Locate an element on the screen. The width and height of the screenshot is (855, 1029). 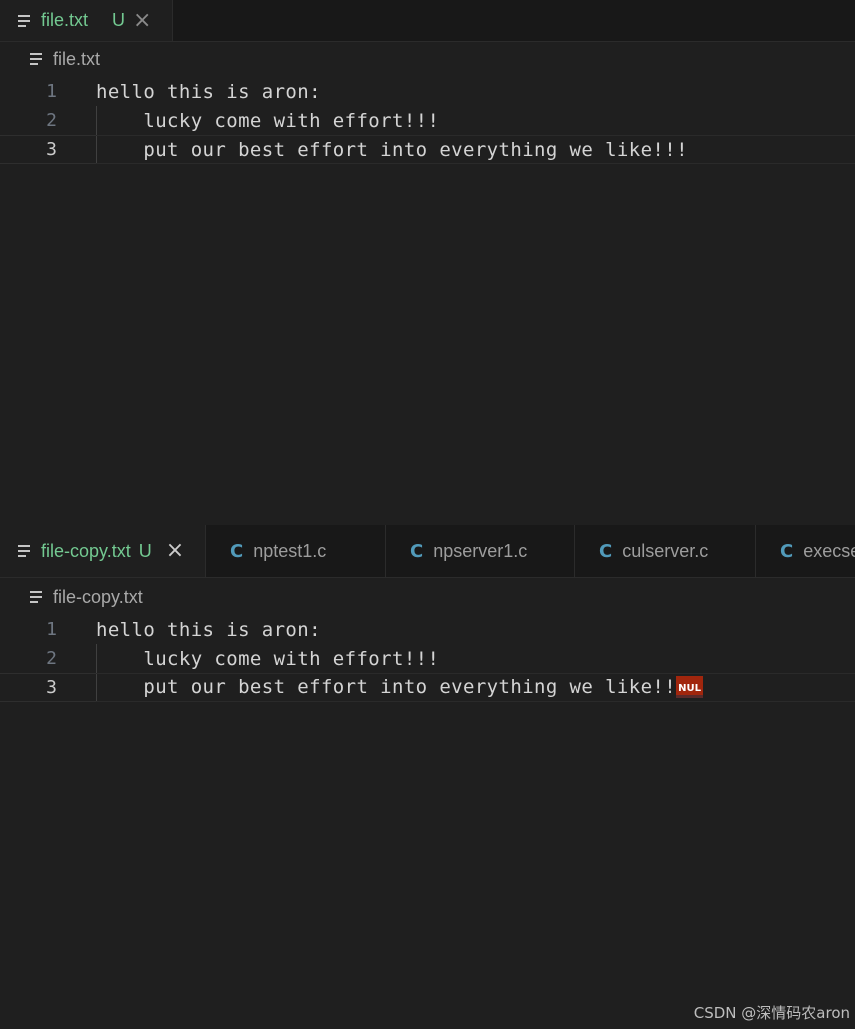
tab-label: culserver.c is located at coordinates (665, 550).